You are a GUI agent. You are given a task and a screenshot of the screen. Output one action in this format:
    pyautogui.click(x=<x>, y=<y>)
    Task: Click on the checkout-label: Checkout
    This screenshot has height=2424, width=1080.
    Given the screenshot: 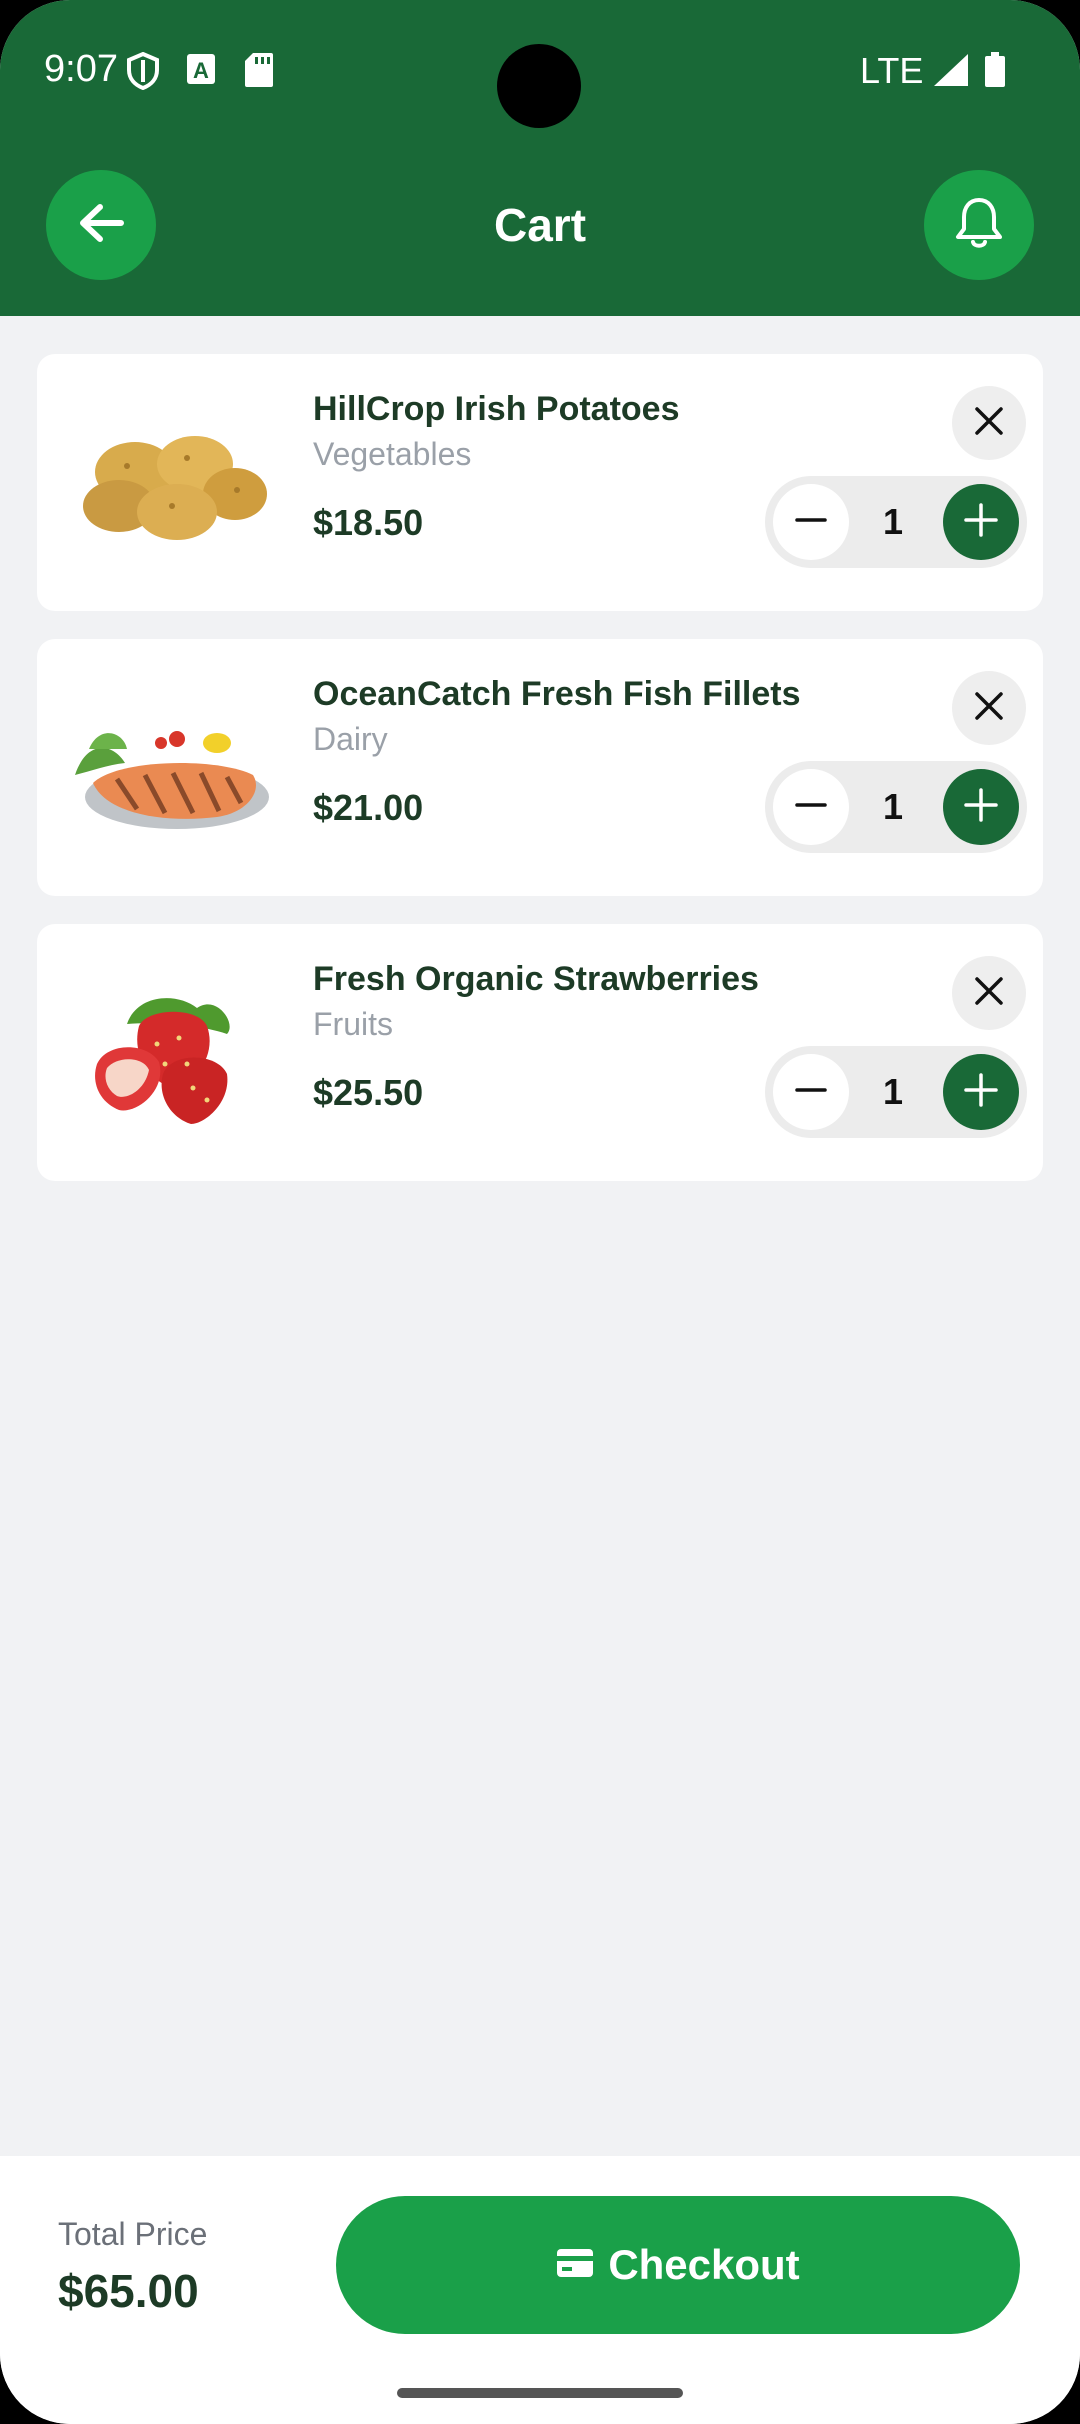 What is the action you would take?
    pyautogui.click(x=704, y=2264)
    